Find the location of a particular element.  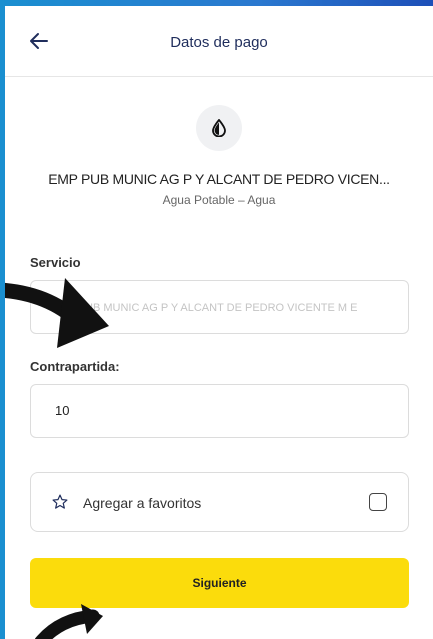

company-category: Agua Potable – Agua is located at coordinates (219, 200).